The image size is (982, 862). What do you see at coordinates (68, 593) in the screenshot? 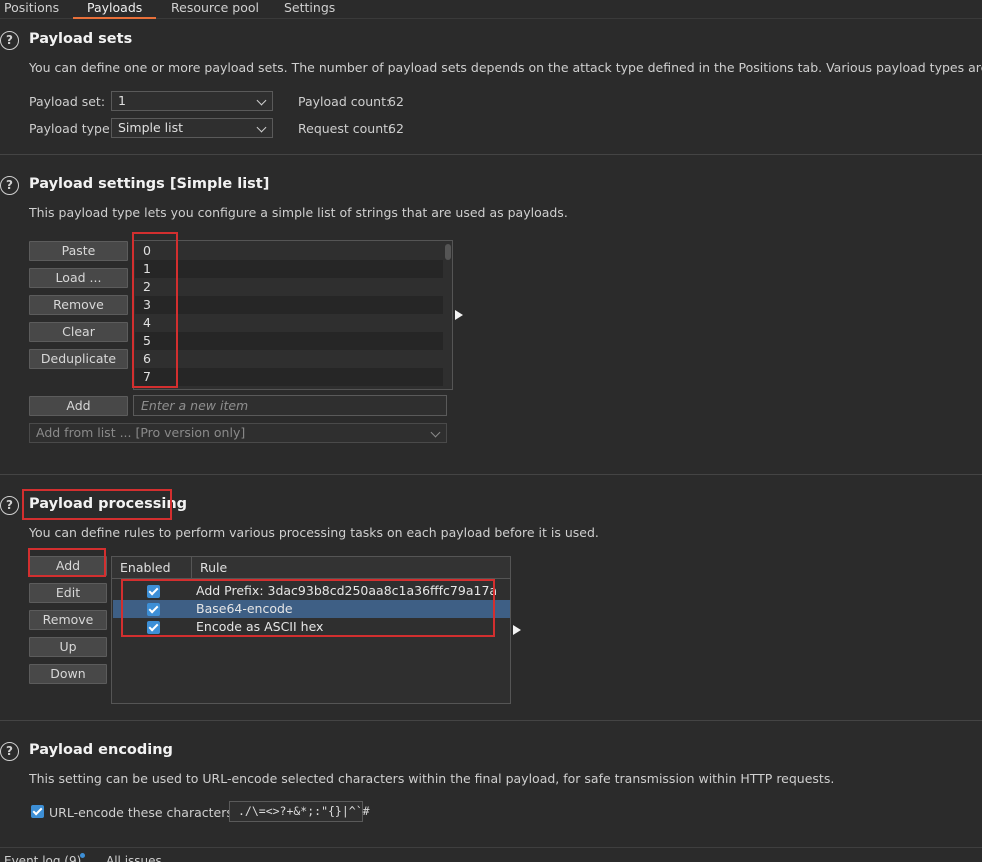
I see `edit-rule-button: Edit` at bounding box center [68, 593].